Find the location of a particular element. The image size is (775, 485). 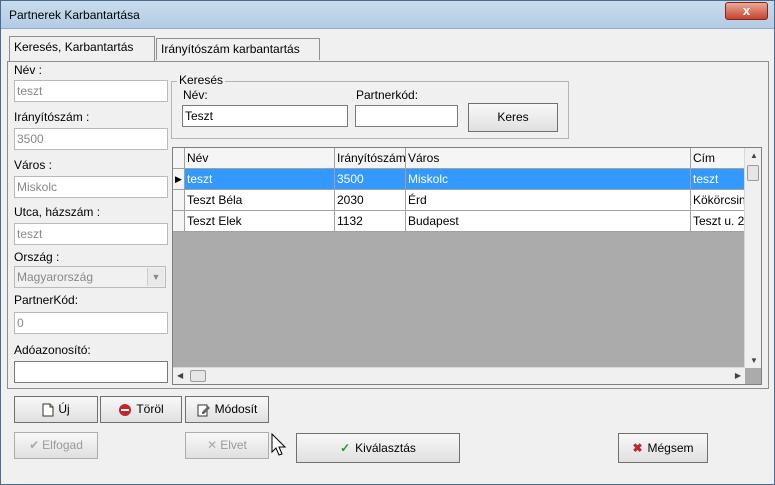

window-title: Partnerek Karbantartása is located at coordinates (74, 15).